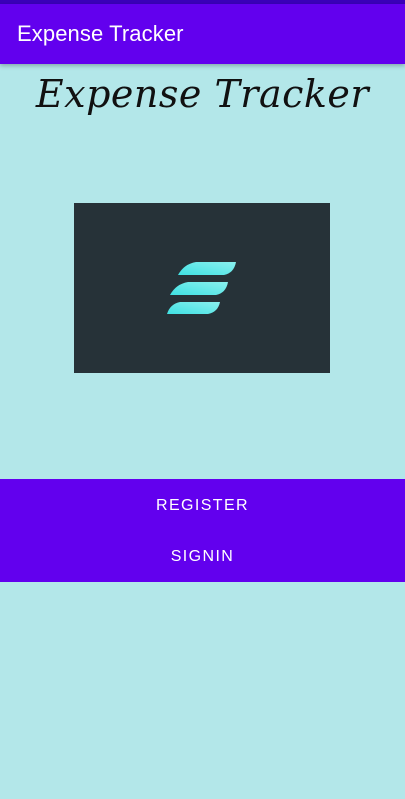  What do you see at coordinates (202, 34) in the screenshot?
I see `app-bar: Expense Tracker` at bounding box center [202, 34].